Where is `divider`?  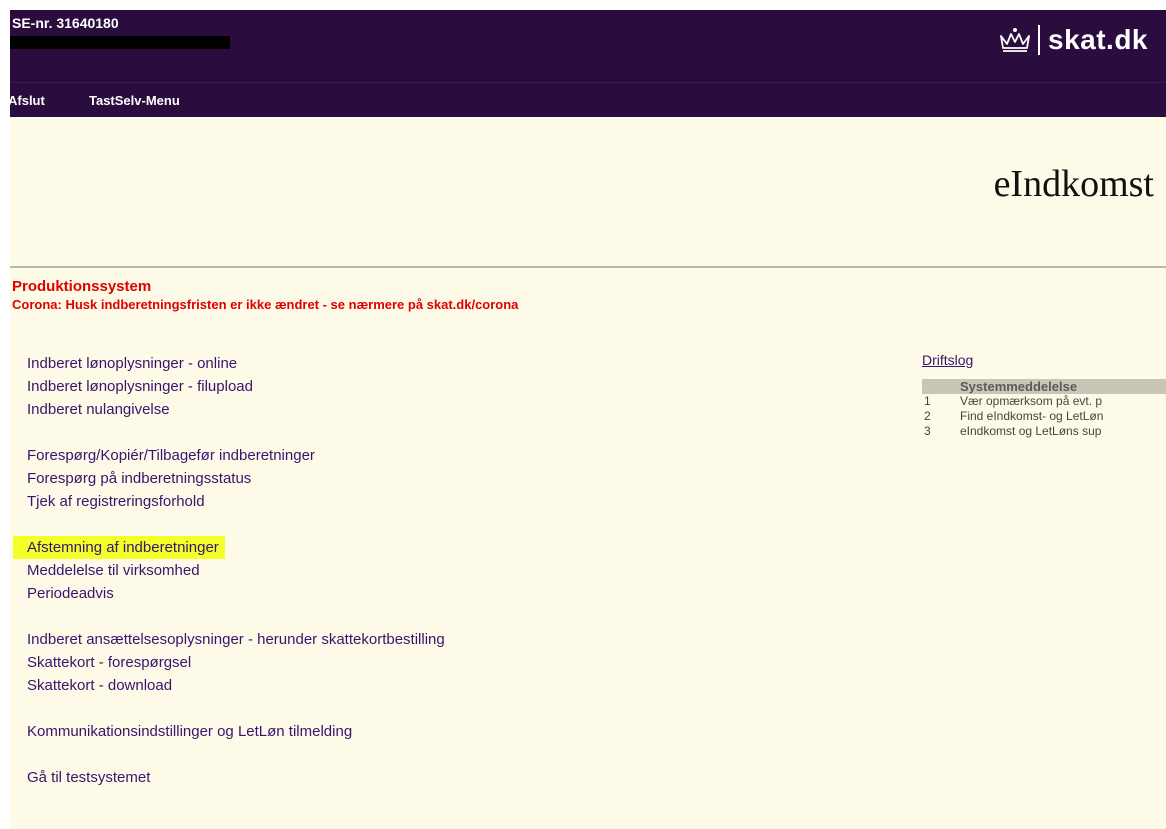 divider is located at coordinates (588, 267).